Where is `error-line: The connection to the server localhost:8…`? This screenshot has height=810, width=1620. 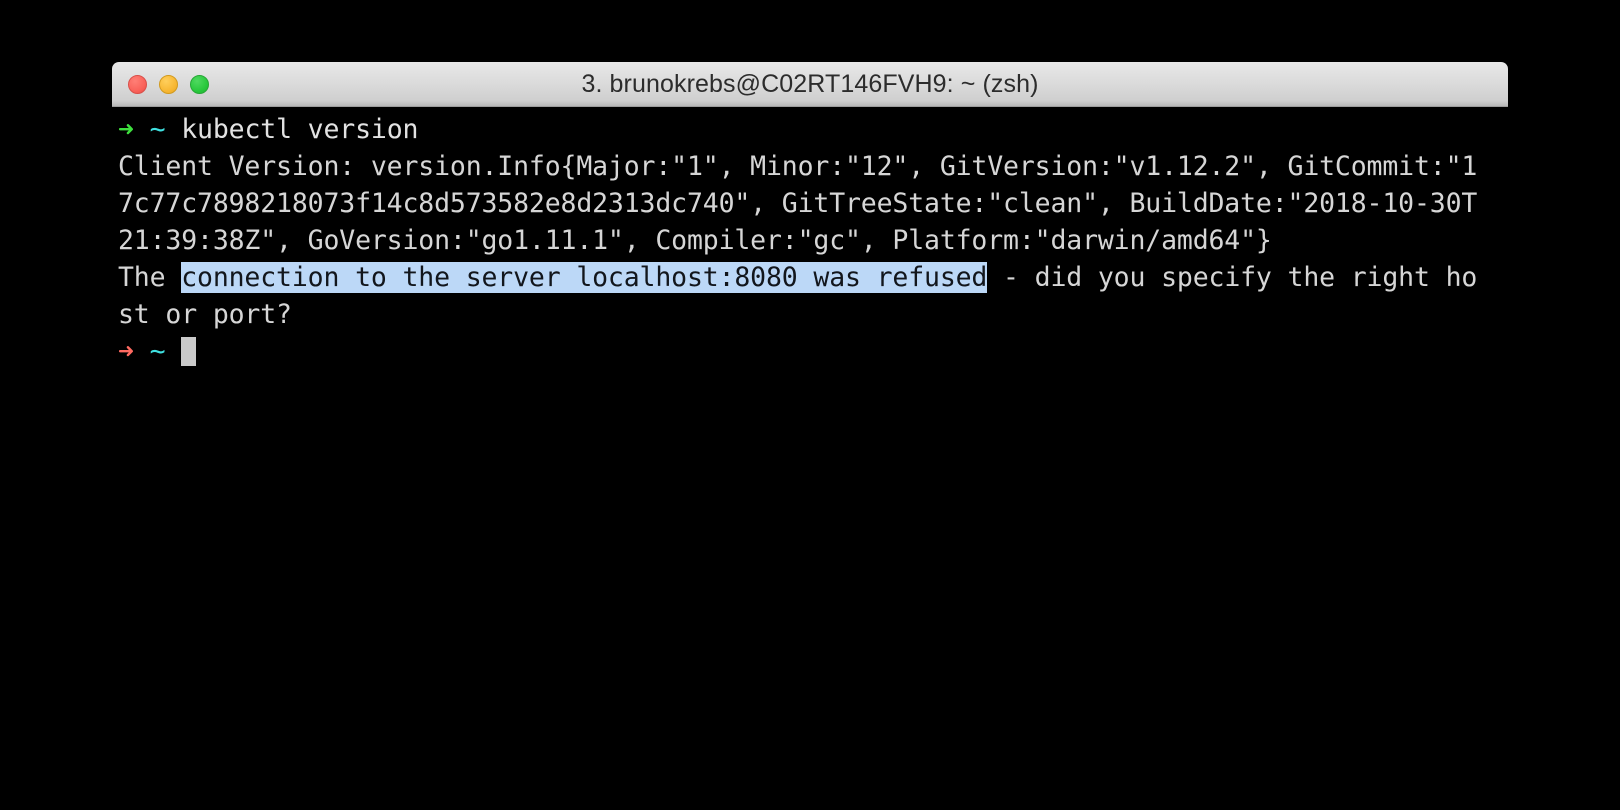 error-line: The connection to the server localhost:8… is located at coordinates (869, 277).